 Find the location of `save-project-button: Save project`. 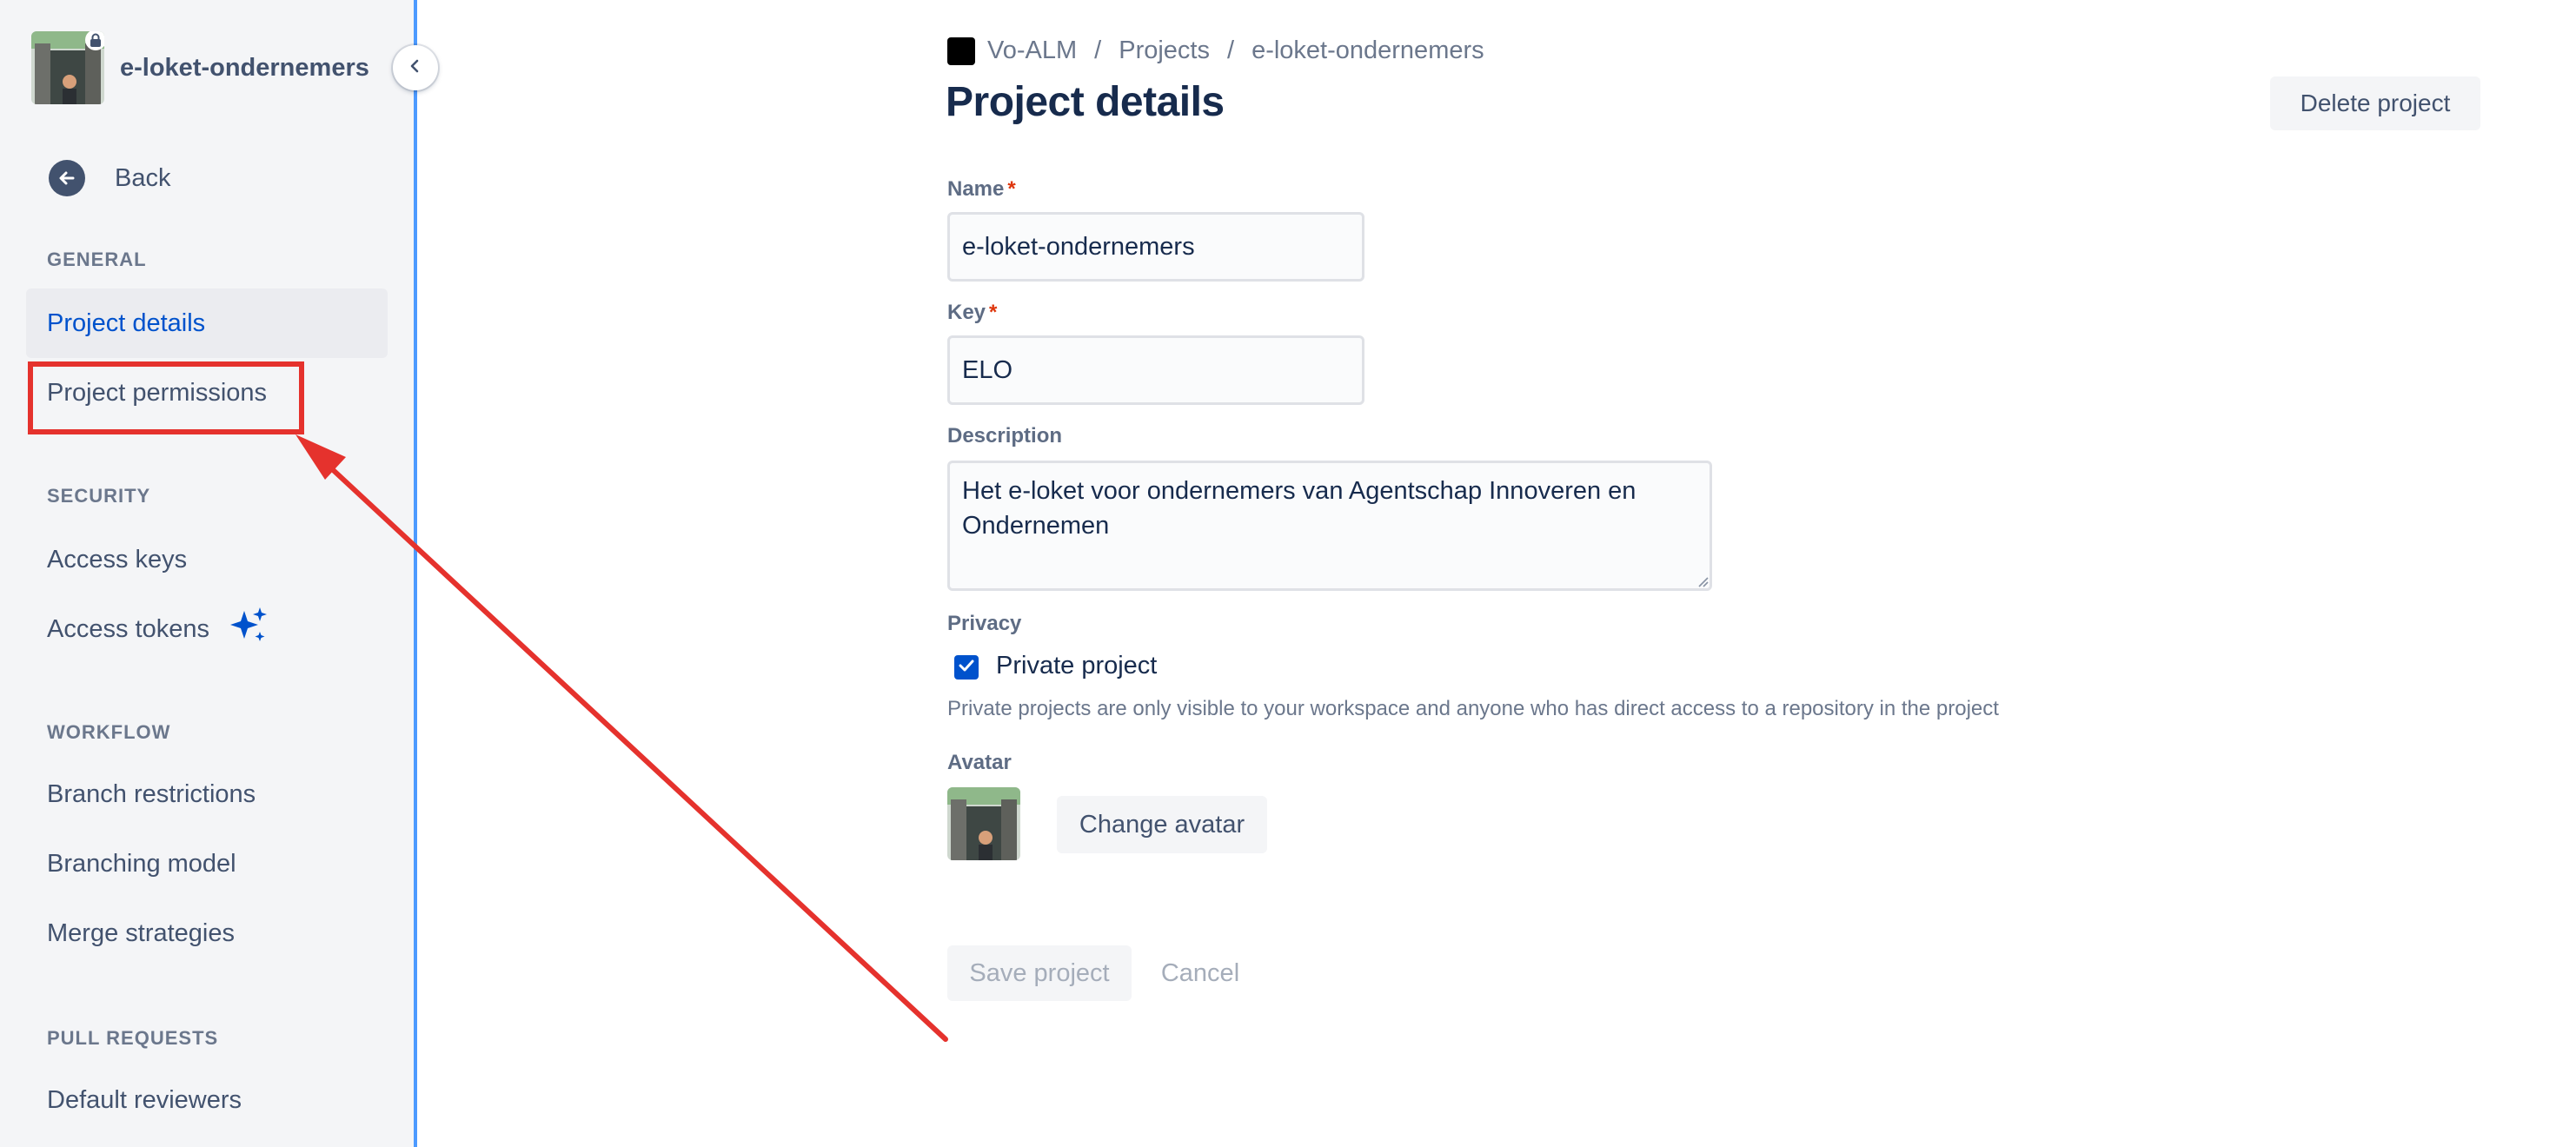

save-project-button: Save project is located at coordinates (1039, 973).